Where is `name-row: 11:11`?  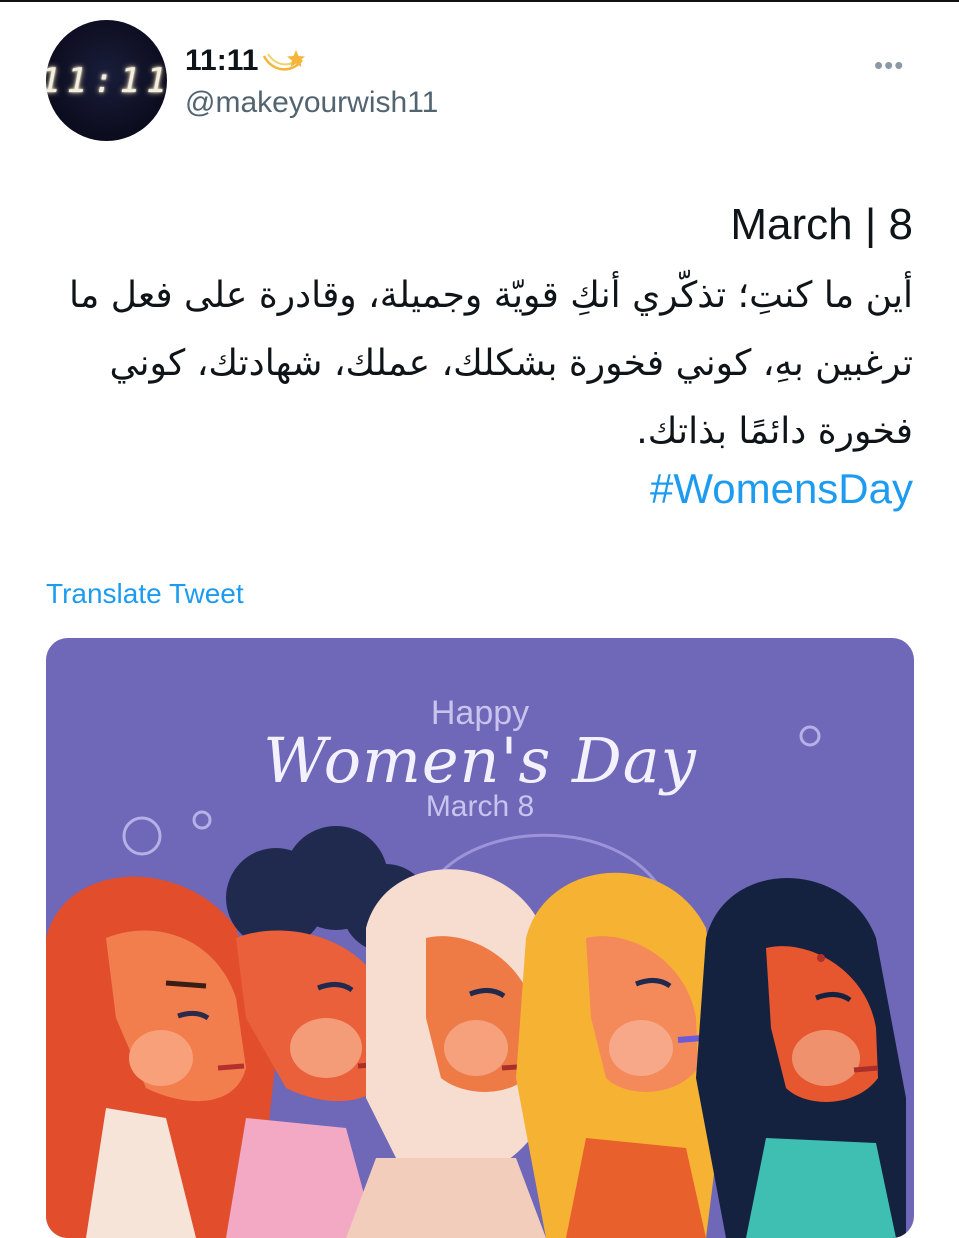 name-row: 11:11 is located at coordinates (245, 61).